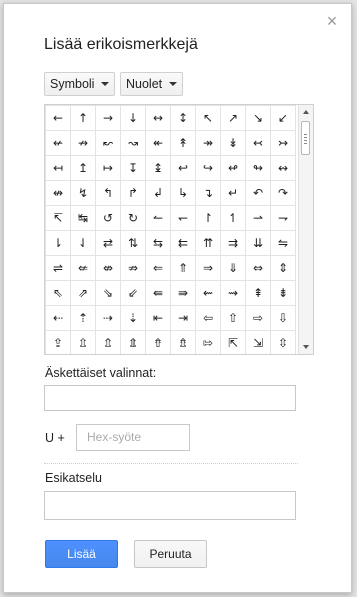 Image resolution: width=357 pixels, height=597 pixels. I want to click on character-cell: ↱, so click(133, 193).